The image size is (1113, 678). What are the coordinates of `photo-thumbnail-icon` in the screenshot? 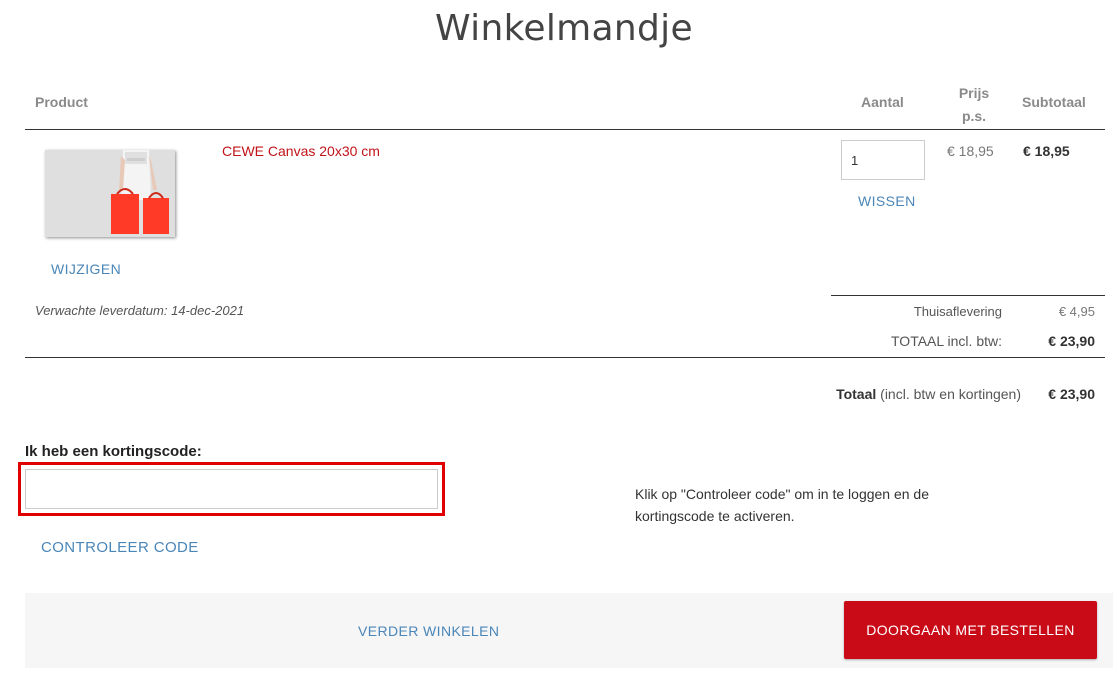 It's located at (110, 193).